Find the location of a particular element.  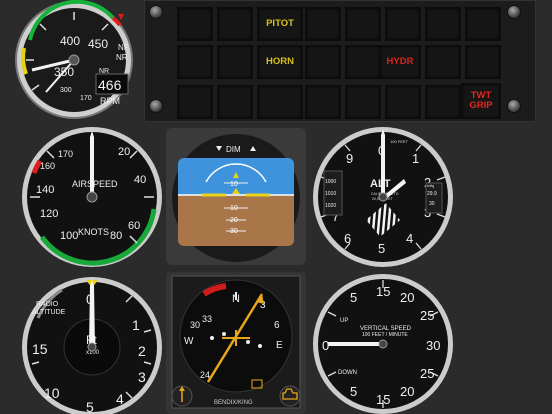

dim-label: DIM is located at coordinates (233, 149).